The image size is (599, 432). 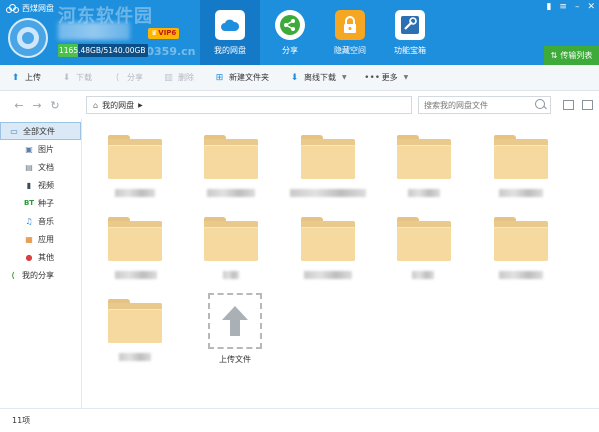 I want to click on sidebar-item-videos: ▮ 视频, so click(x=40, y=185).